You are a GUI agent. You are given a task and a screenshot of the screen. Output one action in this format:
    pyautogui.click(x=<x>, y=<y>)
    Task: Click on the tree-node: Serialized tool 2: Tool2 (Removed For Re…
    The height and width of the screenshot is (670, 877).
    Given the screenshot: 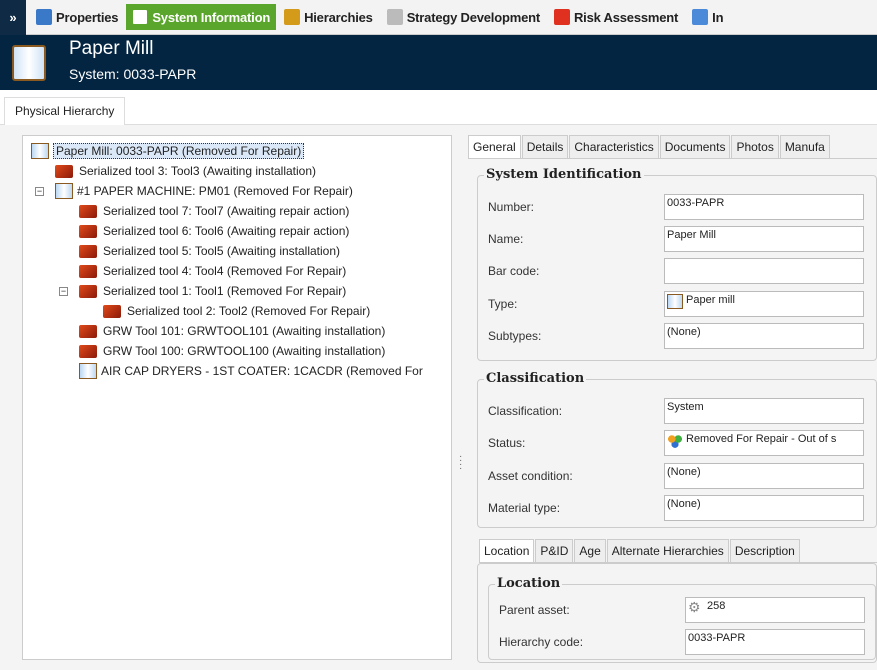 What is the action you would take?
    pyautogui.click(x=236, y=311)
    